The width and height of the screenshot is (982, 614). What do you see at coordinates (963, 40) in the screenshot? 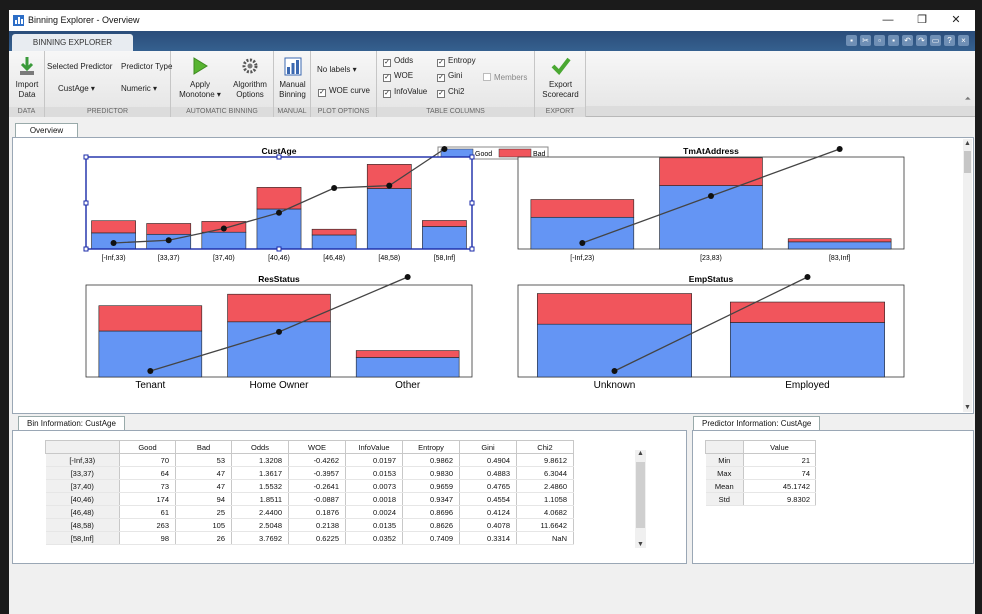
I see `close-icon: ×` at bounding box center [963, 40].